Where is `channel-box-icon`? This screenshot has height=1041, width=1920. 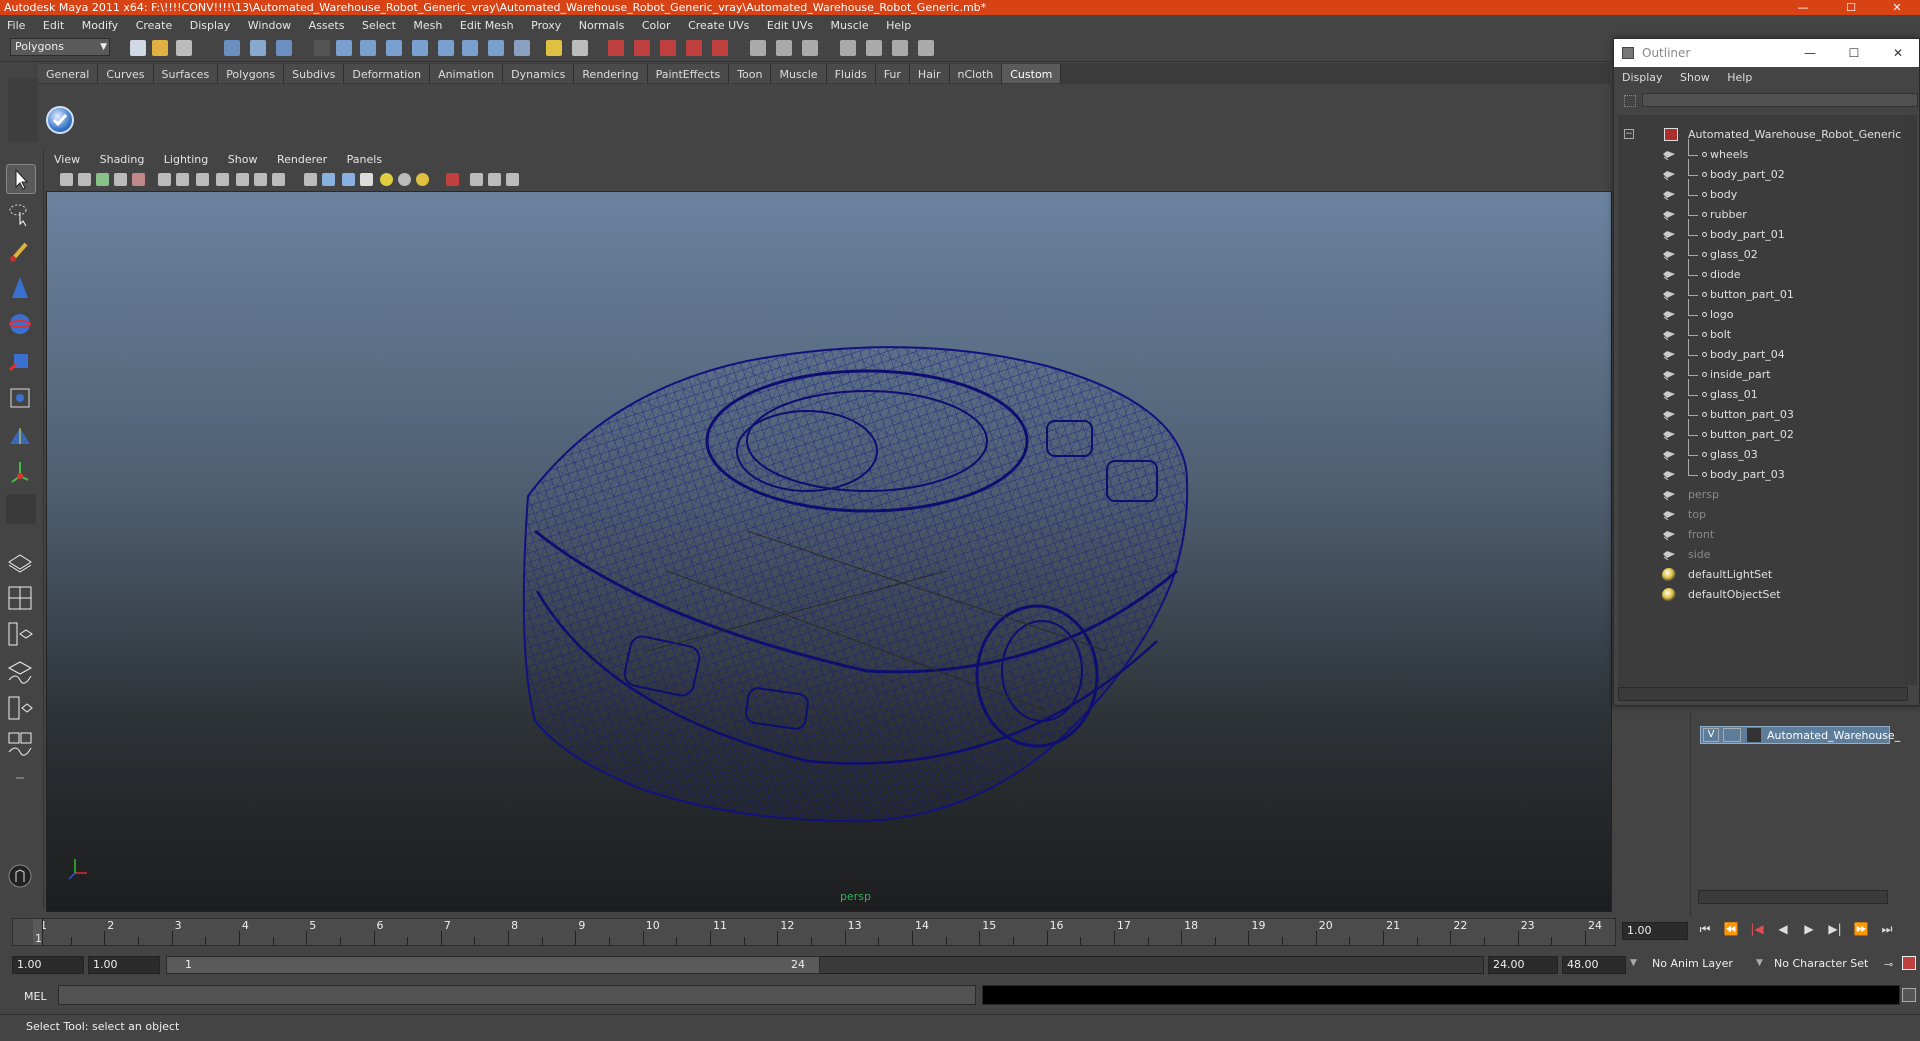 channel-box-icon is located at coordinates (758, 48).